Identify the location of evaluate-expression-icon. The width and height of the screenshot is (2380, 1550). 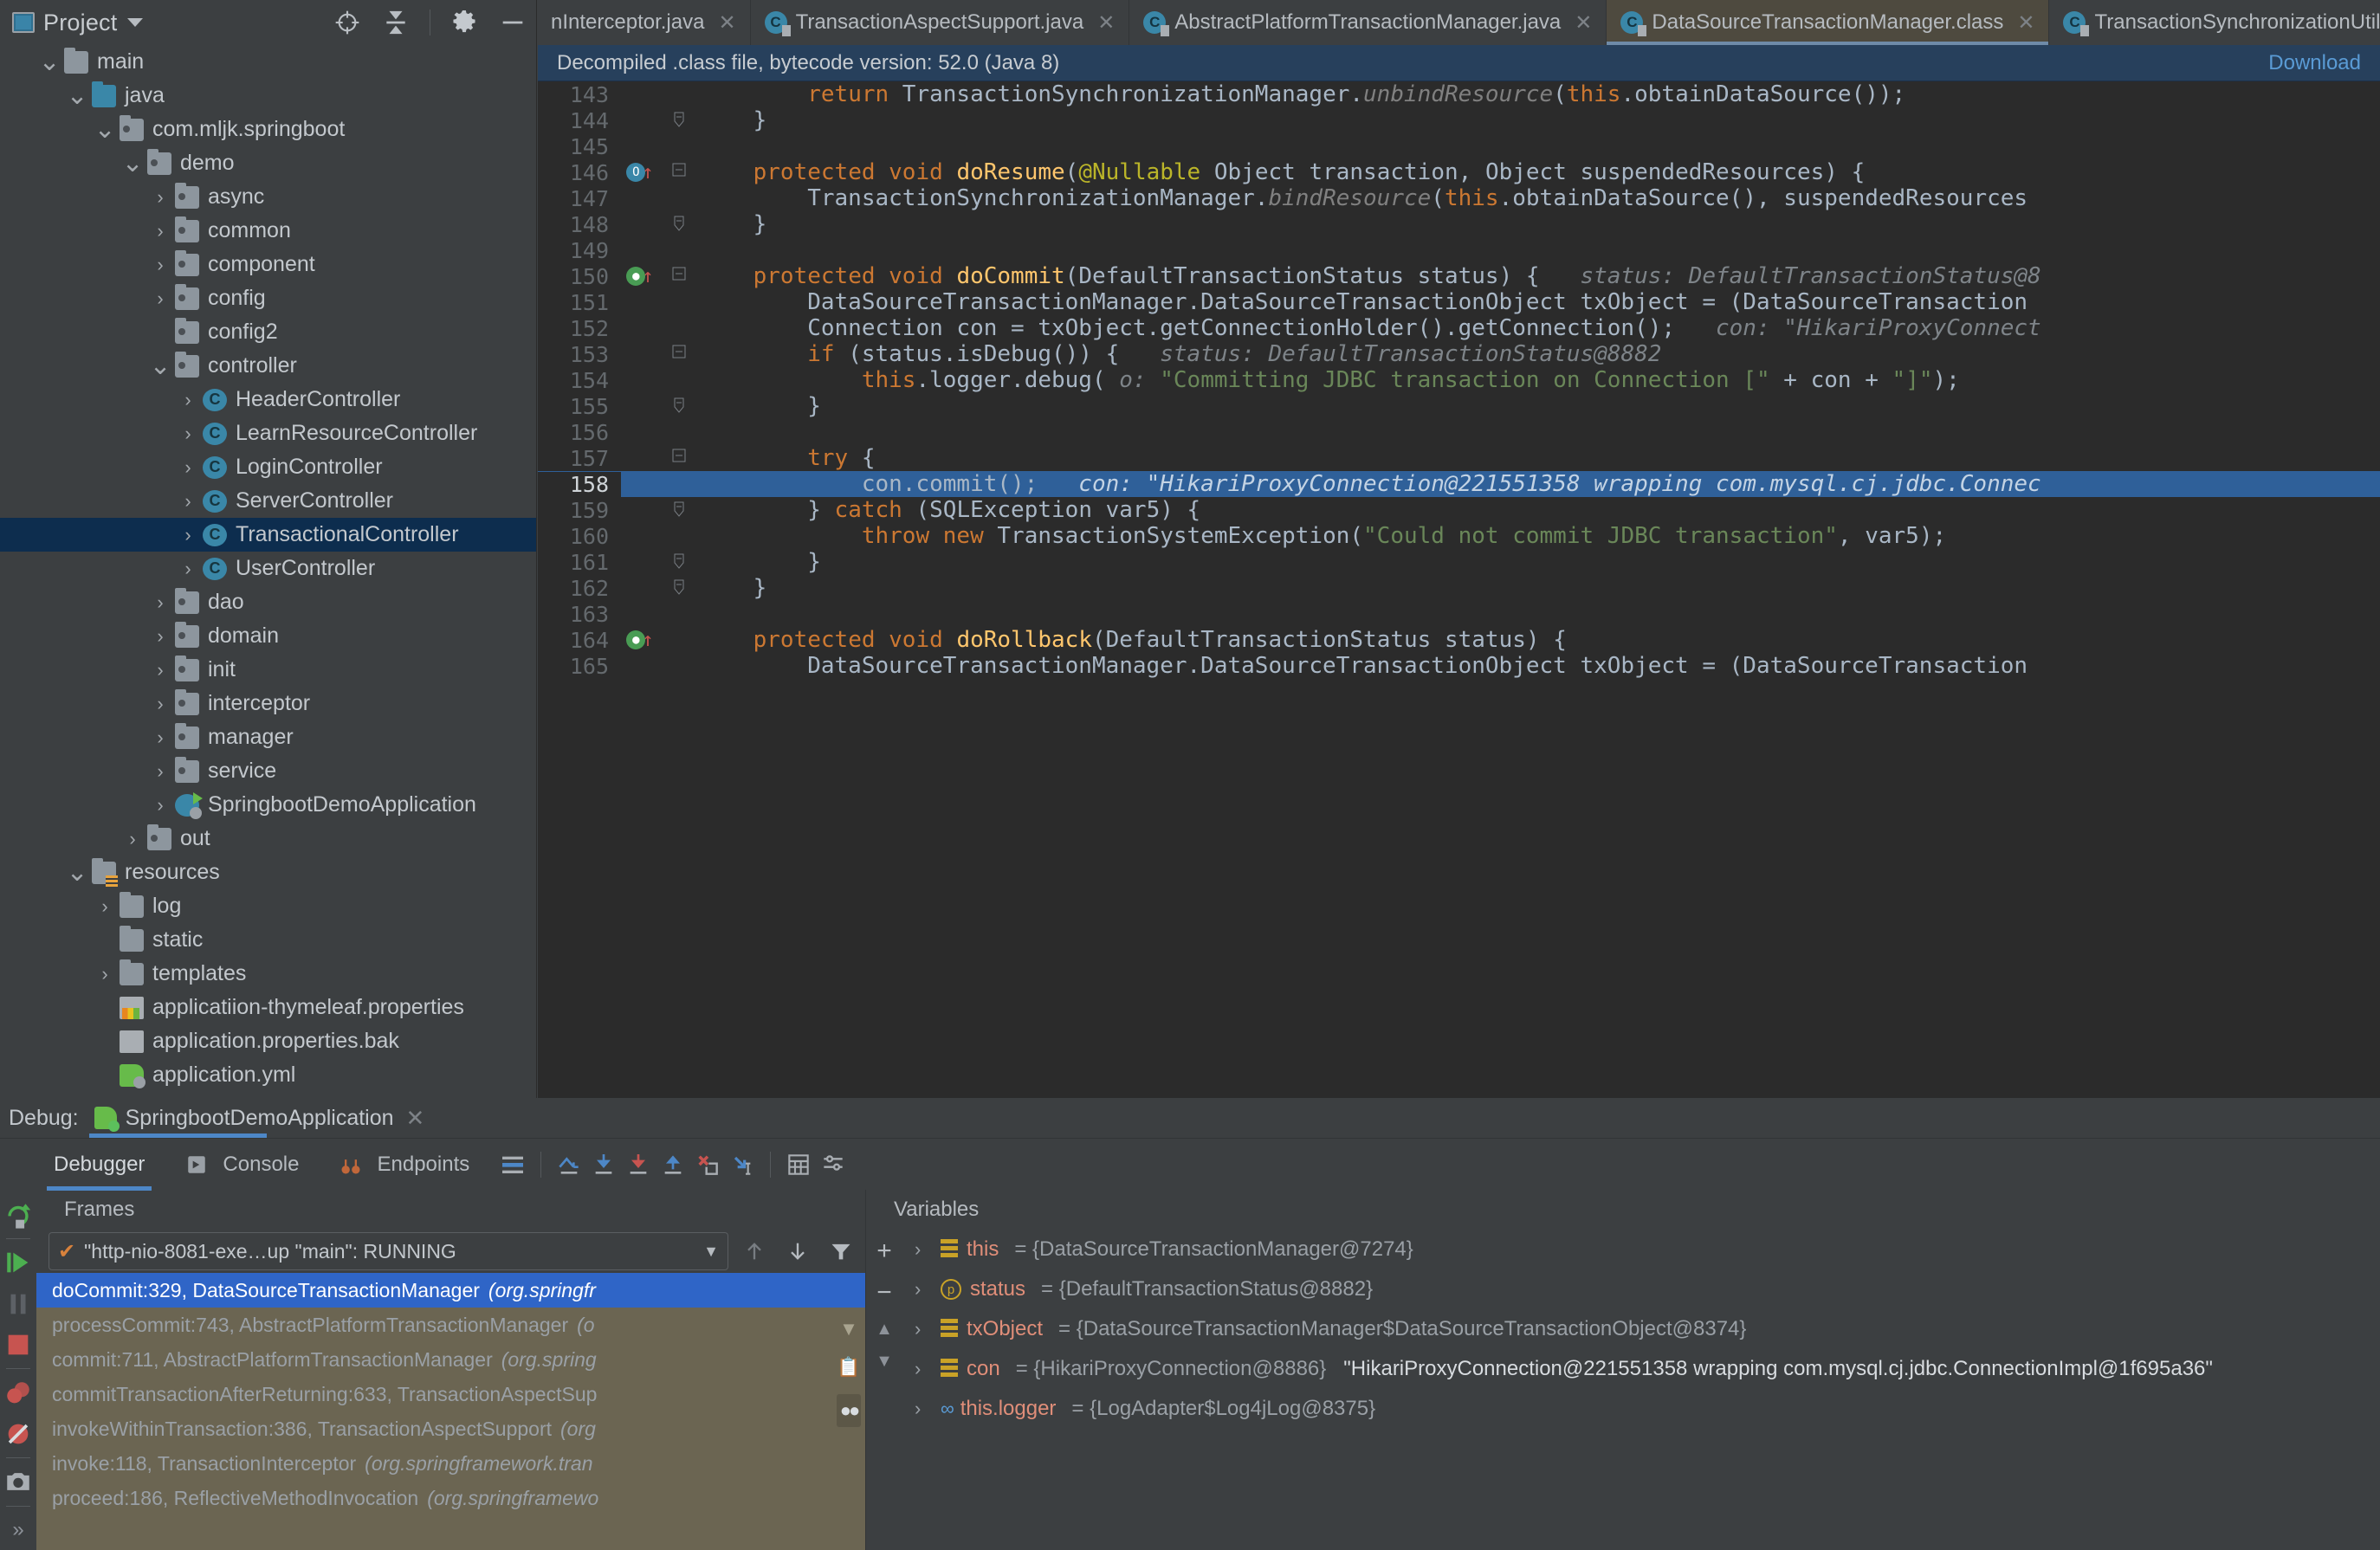
(798, 1164).